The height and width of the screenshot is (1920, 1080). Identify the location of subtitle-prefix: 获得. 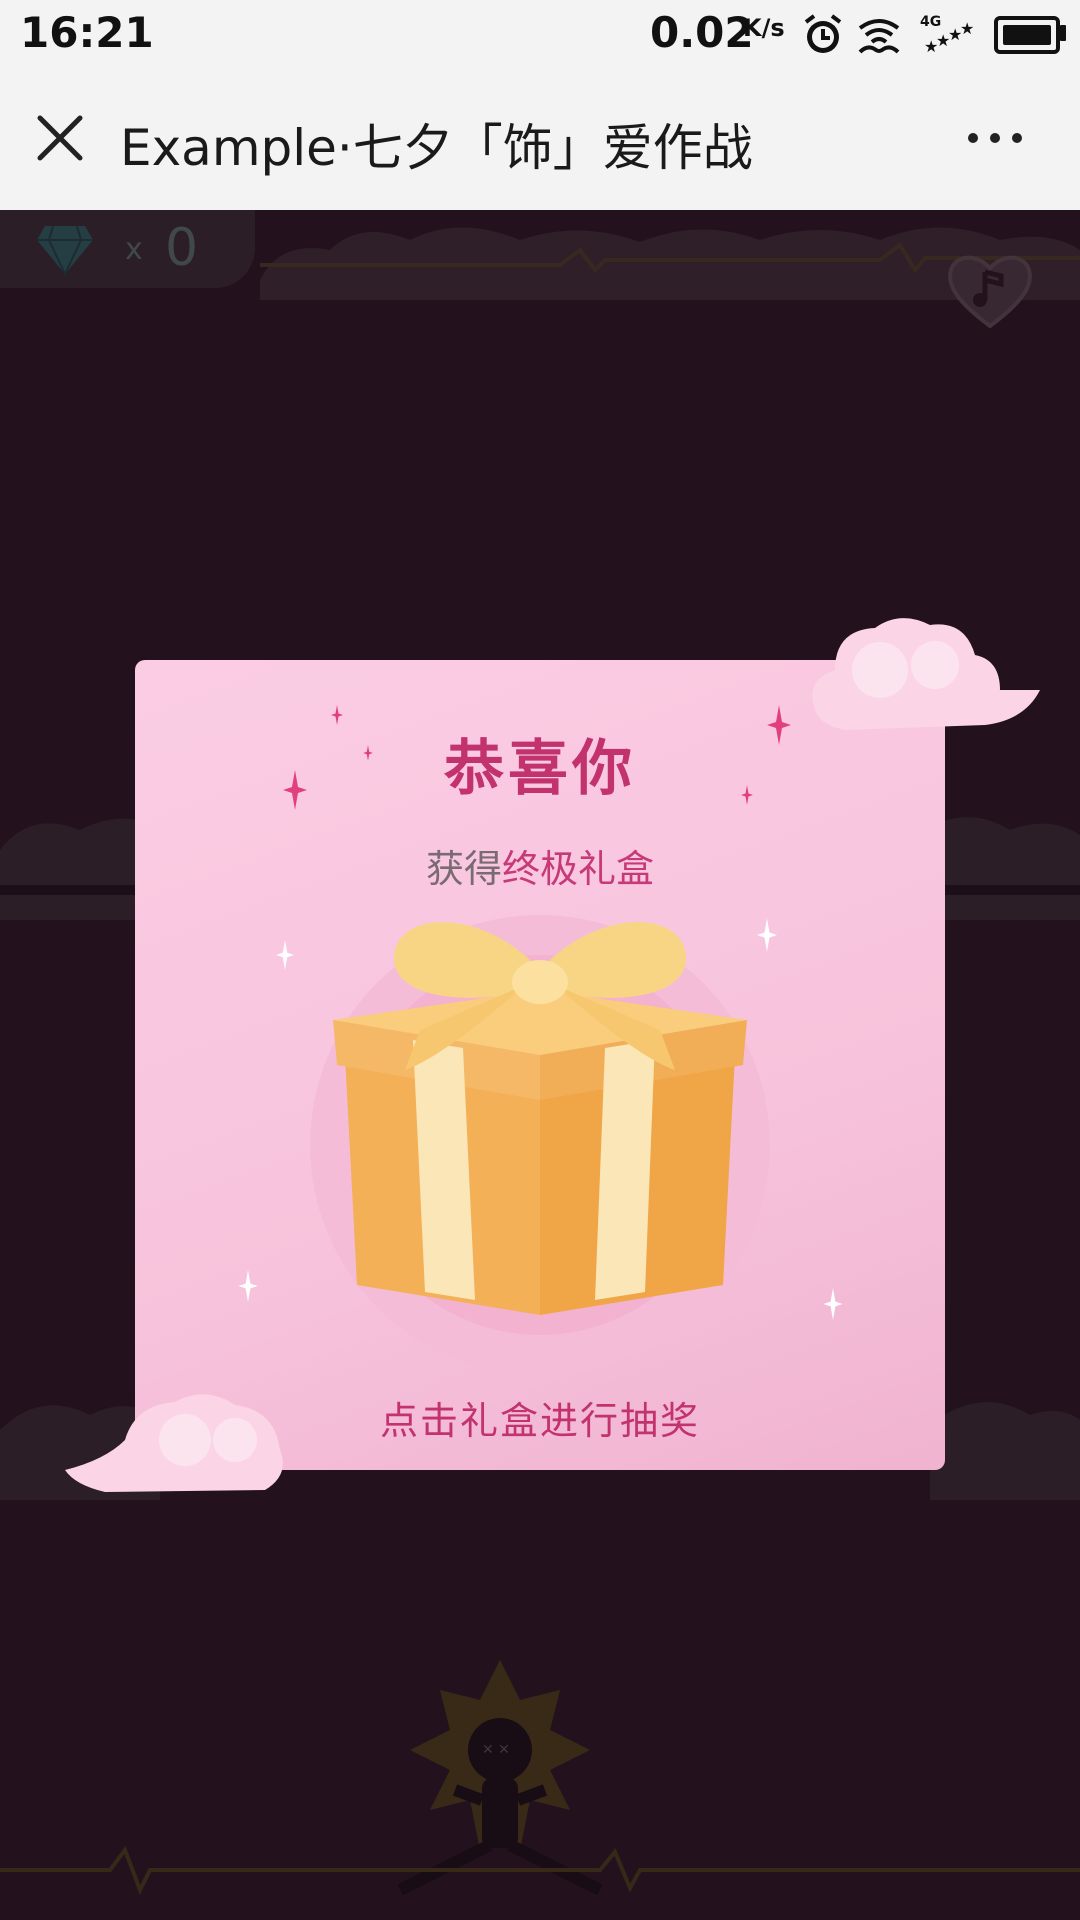
(463, 869).